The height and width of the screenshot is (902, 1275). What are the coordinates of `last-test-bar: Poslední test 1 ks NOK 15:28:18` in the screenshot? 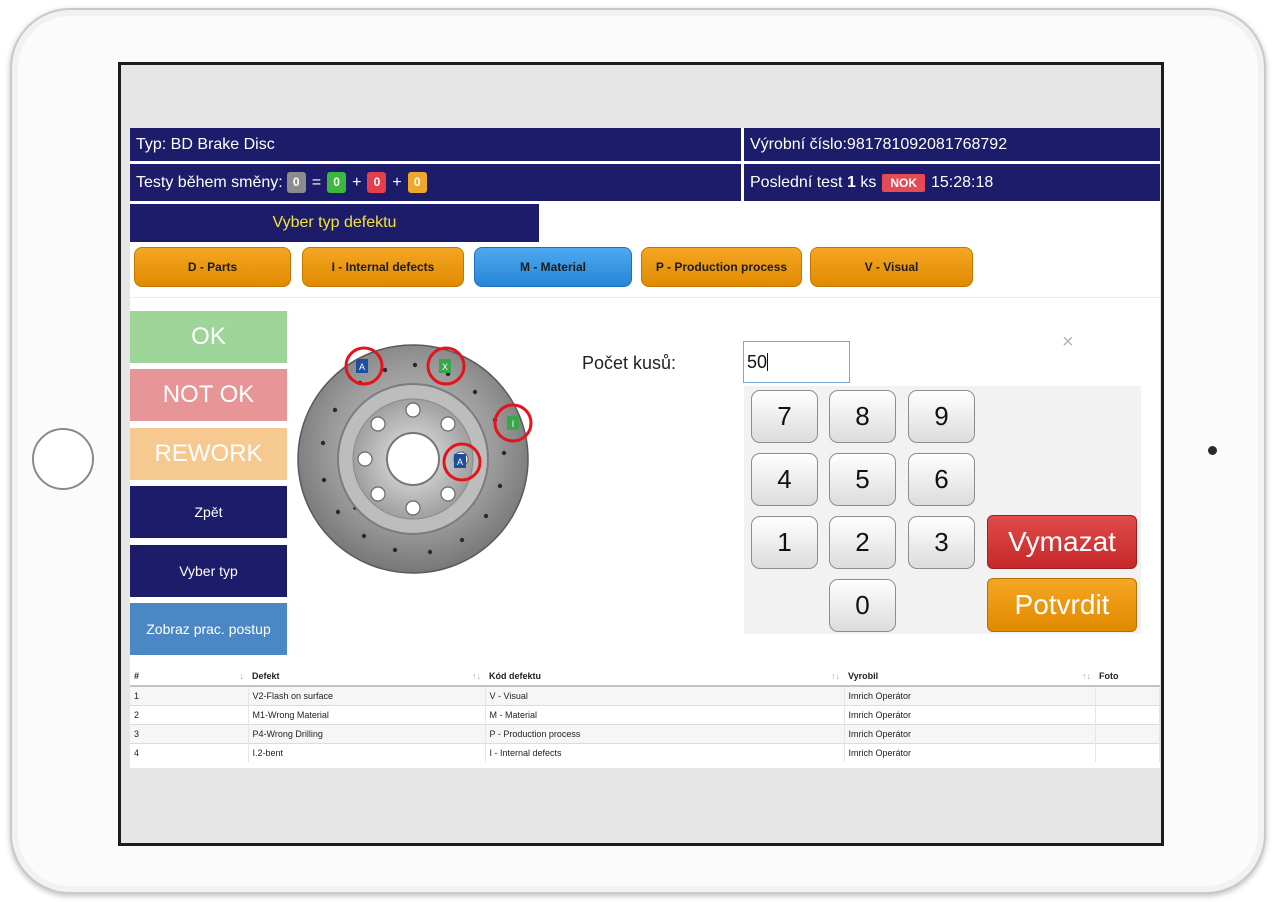 It's located at (952, 182).